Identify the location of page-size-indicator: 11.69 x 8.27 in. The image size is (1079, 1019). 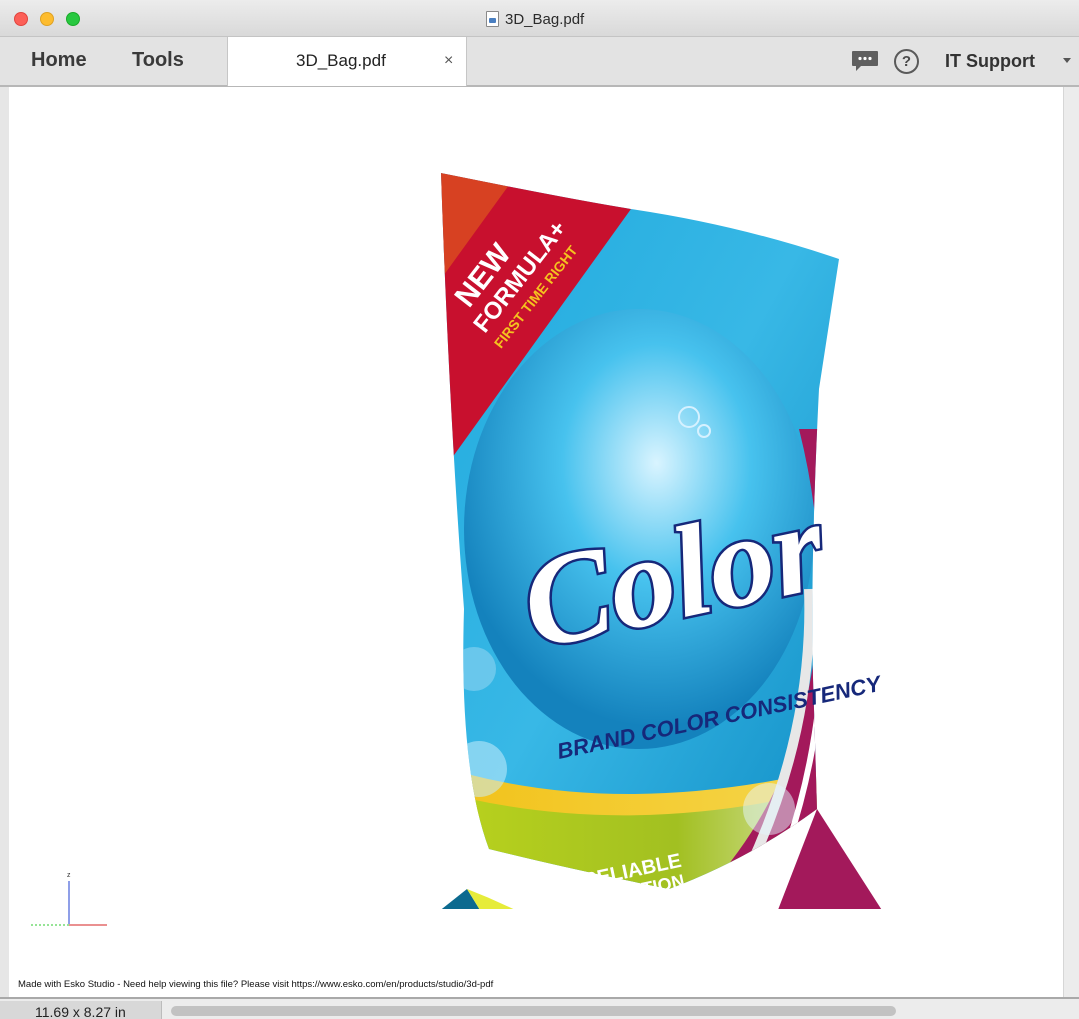
(81, 1010).